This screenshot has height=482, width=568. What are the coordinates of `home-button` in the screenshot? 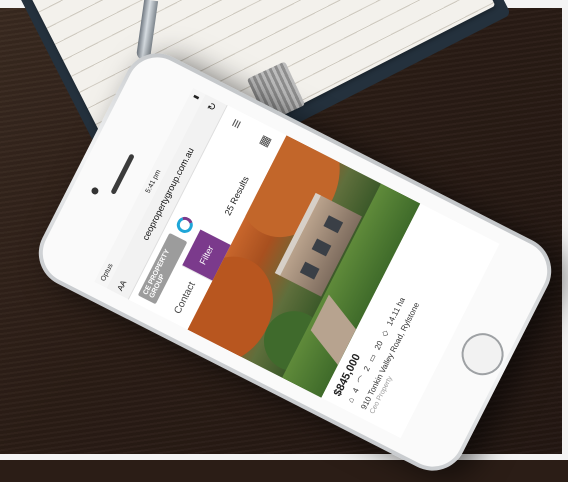 It's located at (482, 354).